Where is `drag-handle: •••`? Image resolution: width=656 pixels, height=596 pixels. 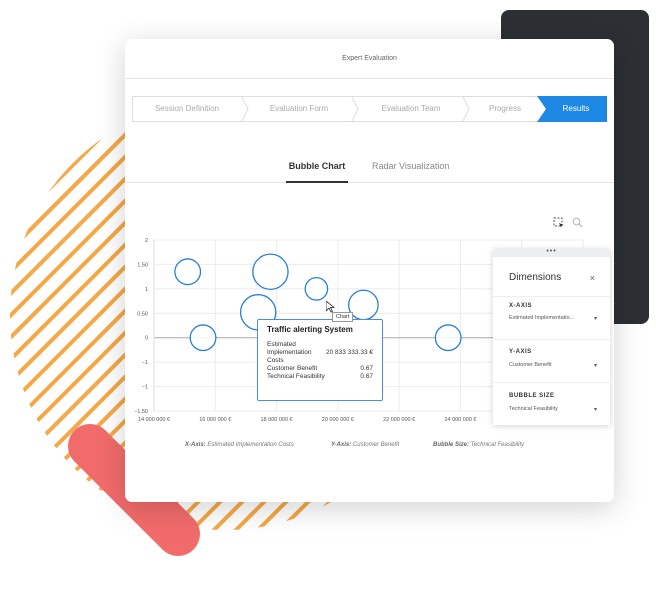 drag-handle: ••• is located at coordinates (551, 252).